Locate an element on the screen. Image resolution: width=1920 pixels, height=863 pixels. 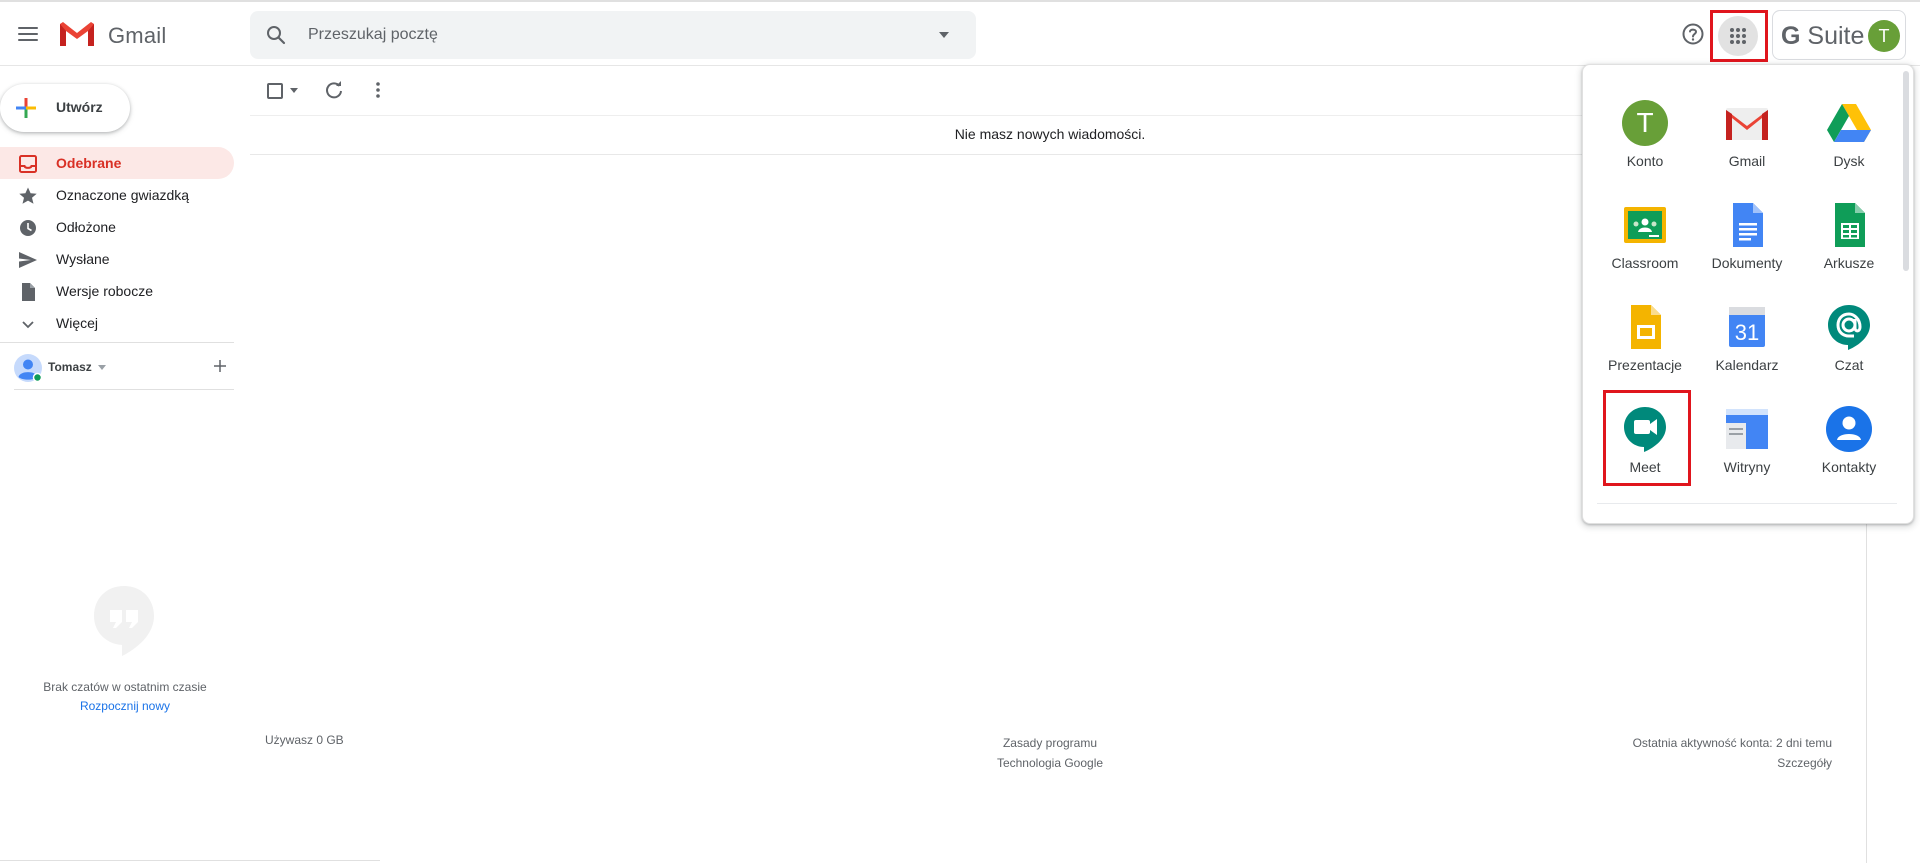
search-icon is located at coordinates (276, 35).